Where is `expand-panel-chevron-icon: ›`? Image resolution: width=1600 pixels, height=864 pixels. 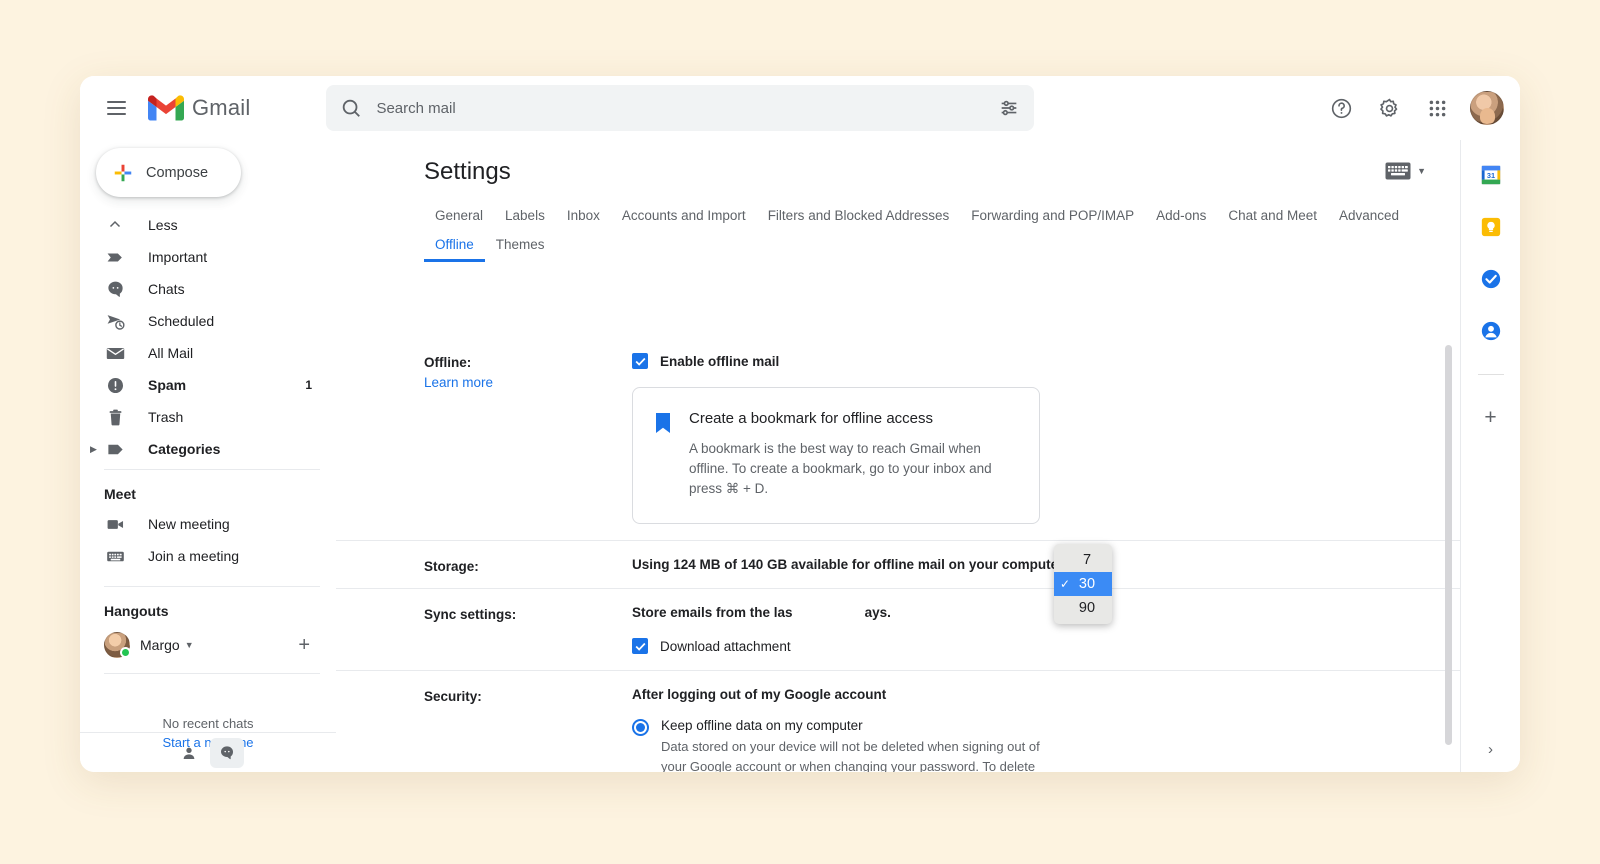 expand-panel-chevron-icon: › is located at coordinates (1490, 749).